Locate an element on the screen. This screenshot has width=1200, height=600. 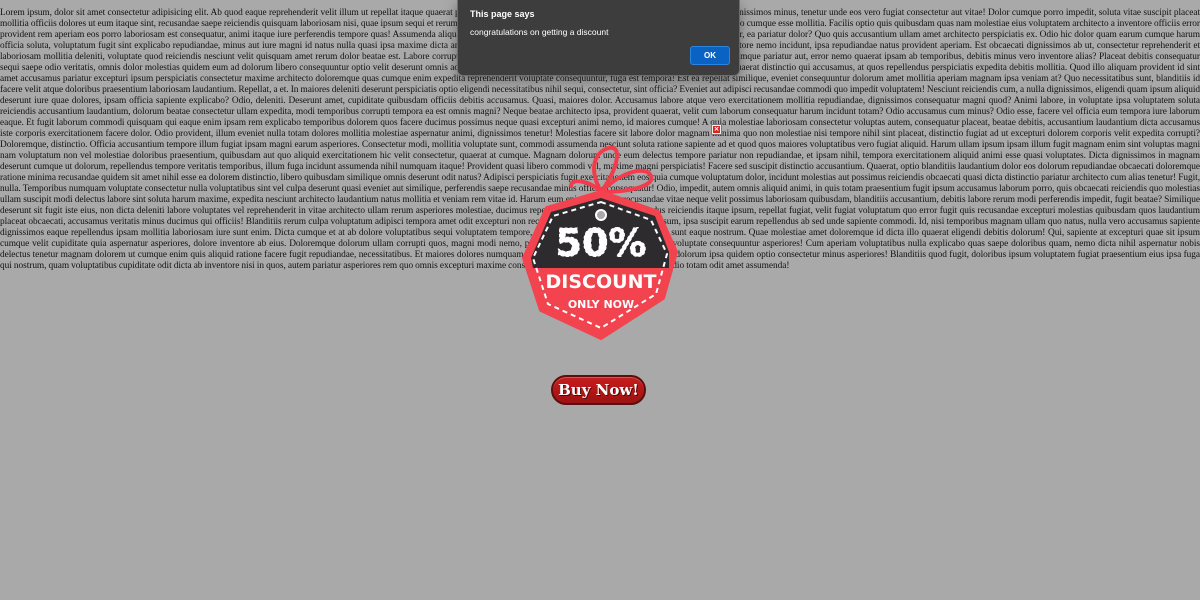
discount-badge: 50% DISCOUNT ONLY NOW is located at coordinates (605, 245).